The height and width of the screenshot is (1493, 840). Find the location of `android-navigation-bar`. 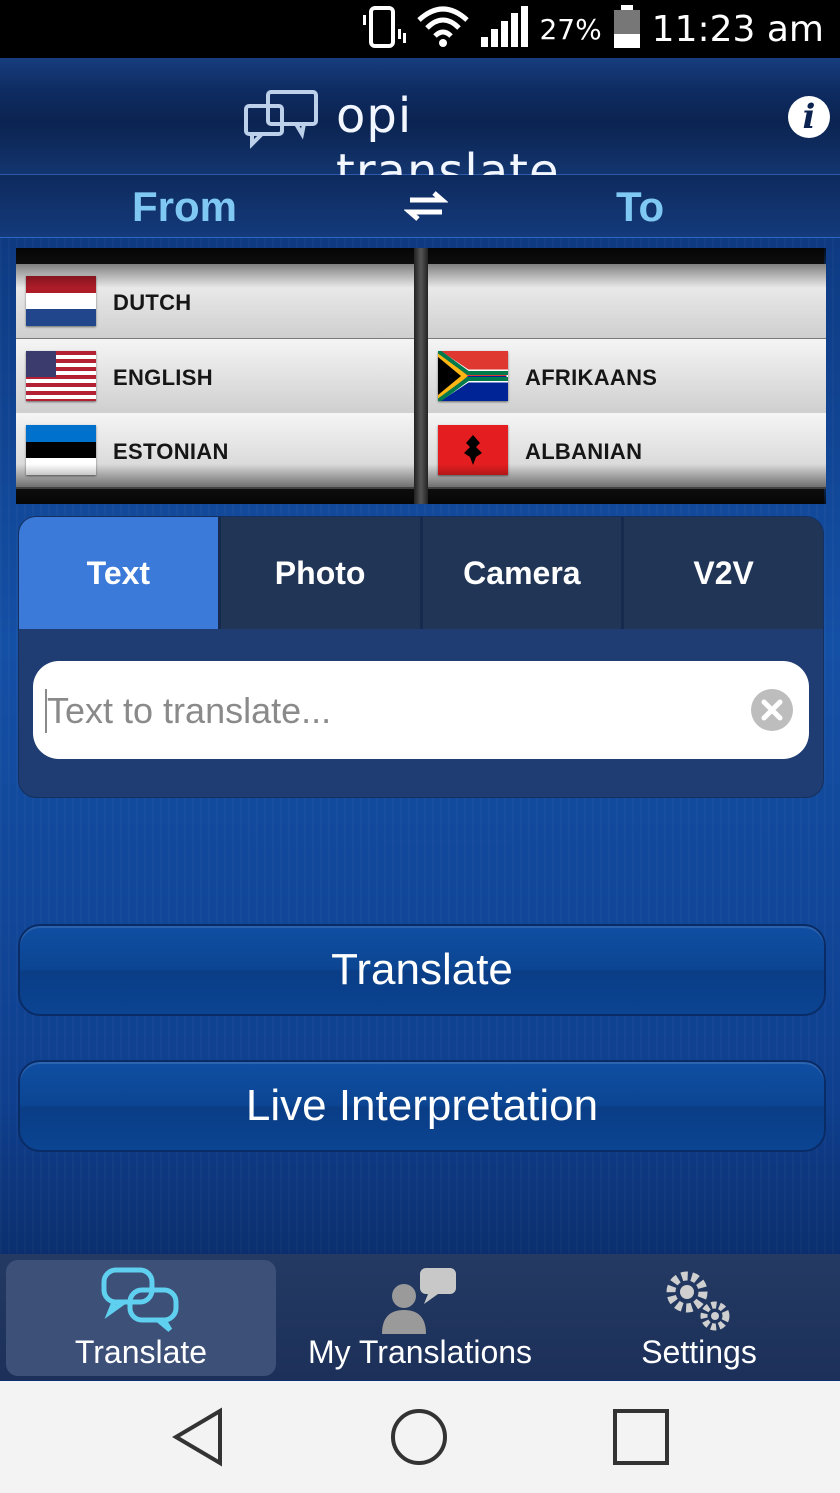

android-navigation-bar is located at coordinates (420, 1437).